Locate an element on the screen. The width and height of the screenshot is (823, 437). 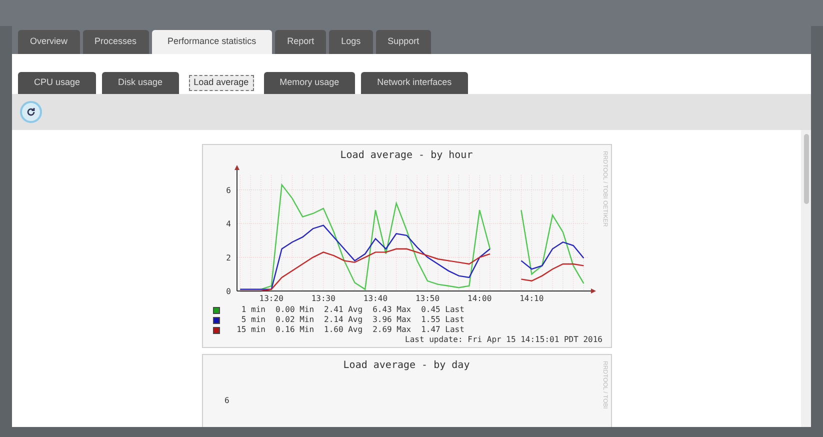
y-tick-label: 2 is located at coordinates (228, 257).